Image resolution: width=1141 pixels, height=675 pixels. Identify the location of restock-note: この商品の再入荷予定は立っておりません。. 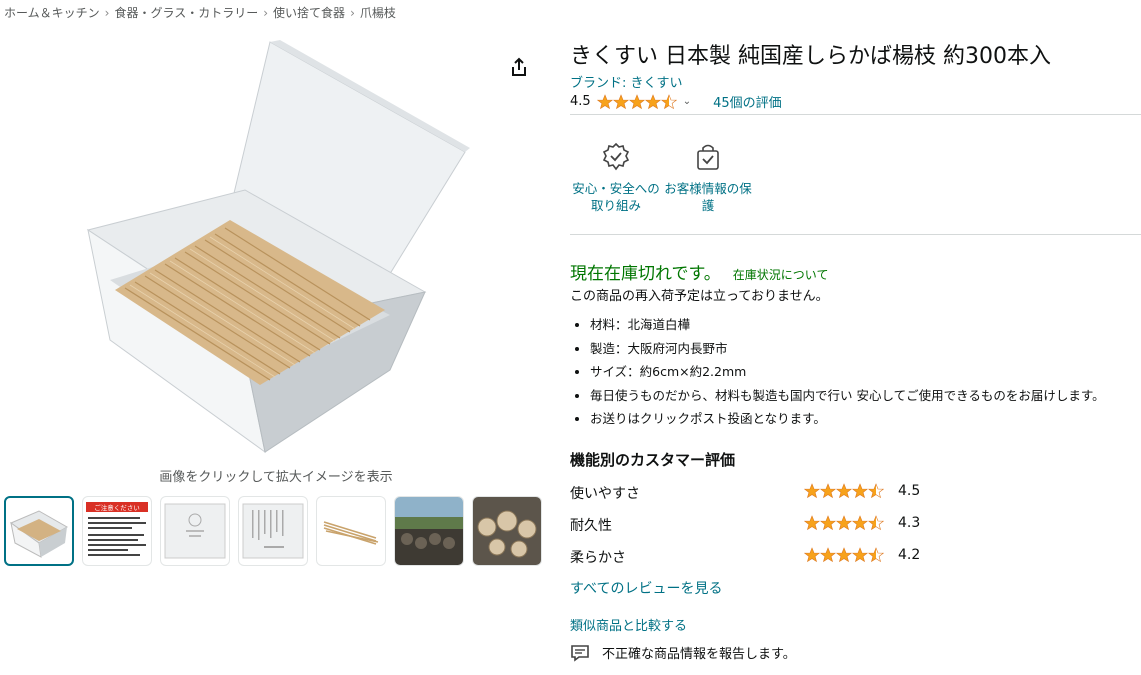
(699, 296).